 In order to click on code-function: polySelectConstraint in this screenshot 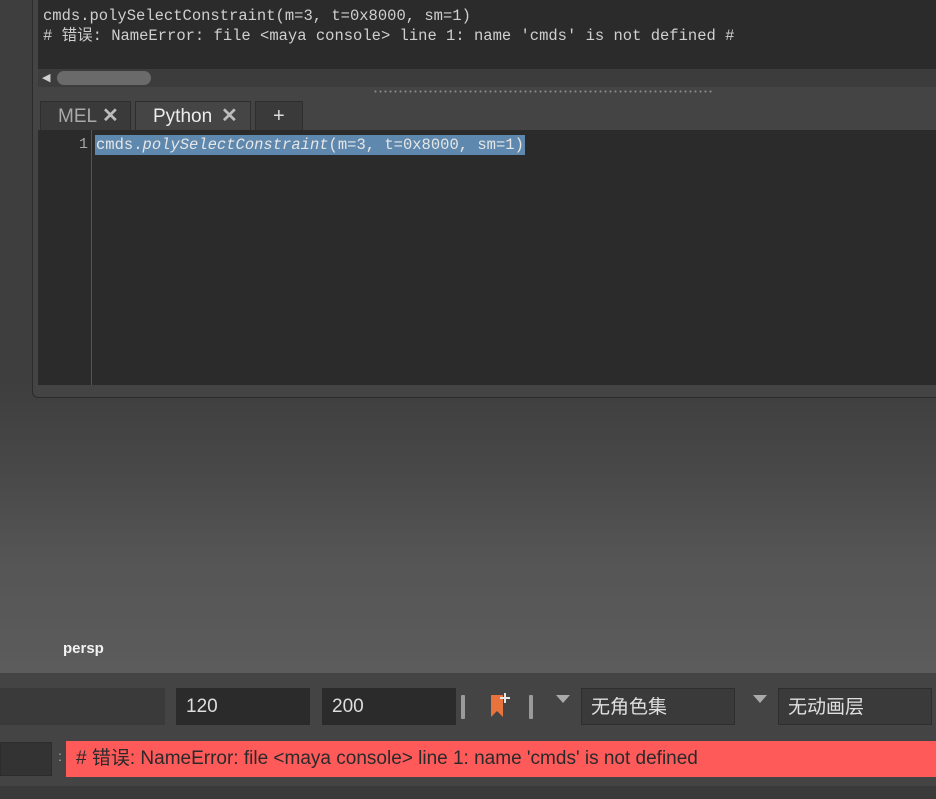, I will do `click(235, 145)`.